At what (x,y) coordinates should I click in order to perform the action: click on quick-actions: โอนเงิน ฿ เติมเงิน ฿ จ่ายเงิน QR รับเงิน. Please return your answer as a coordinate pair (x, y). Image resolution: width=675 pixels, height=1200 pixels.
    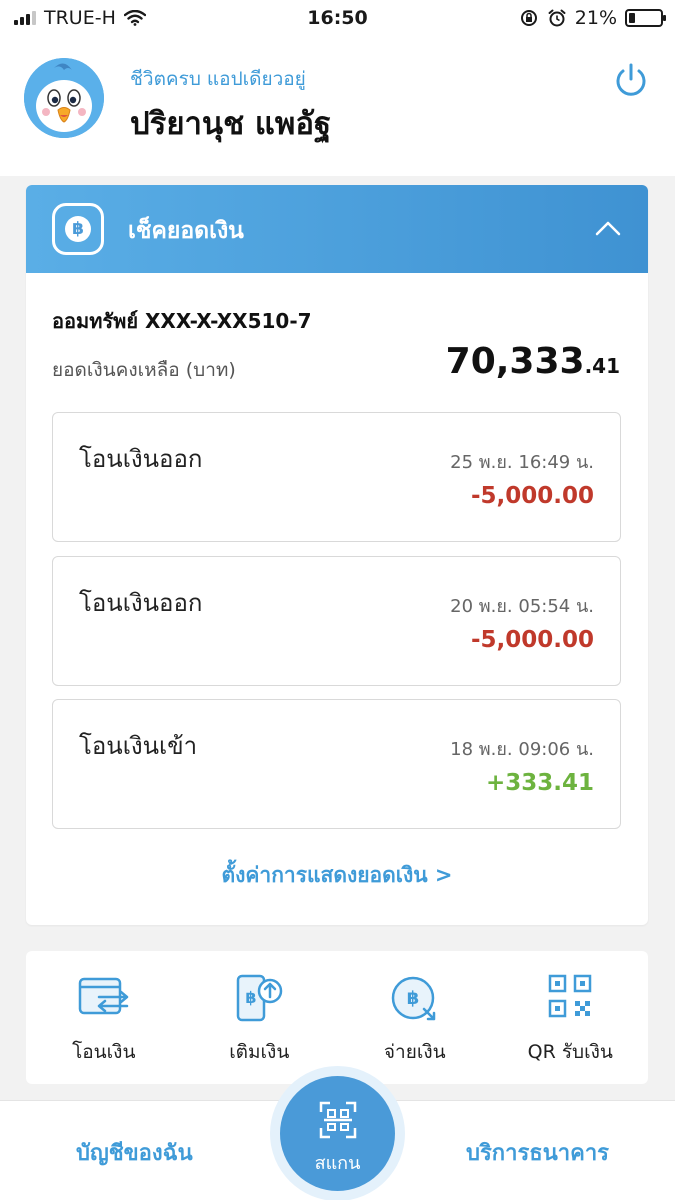
    Looking at the image, I should click on (337, 1017).